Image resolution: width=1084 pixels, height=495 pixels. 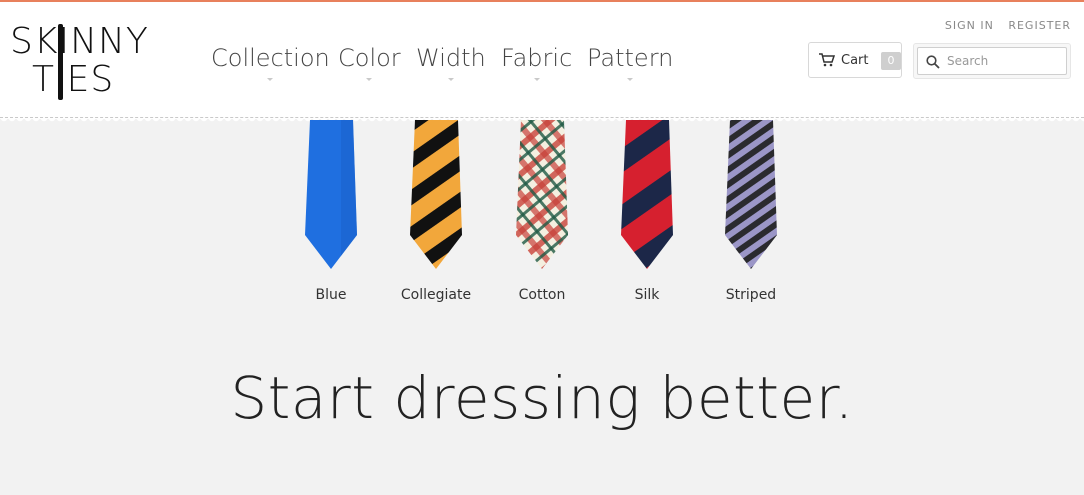 I want to click on logo-tie-glyph, so click(x=60, y=62).